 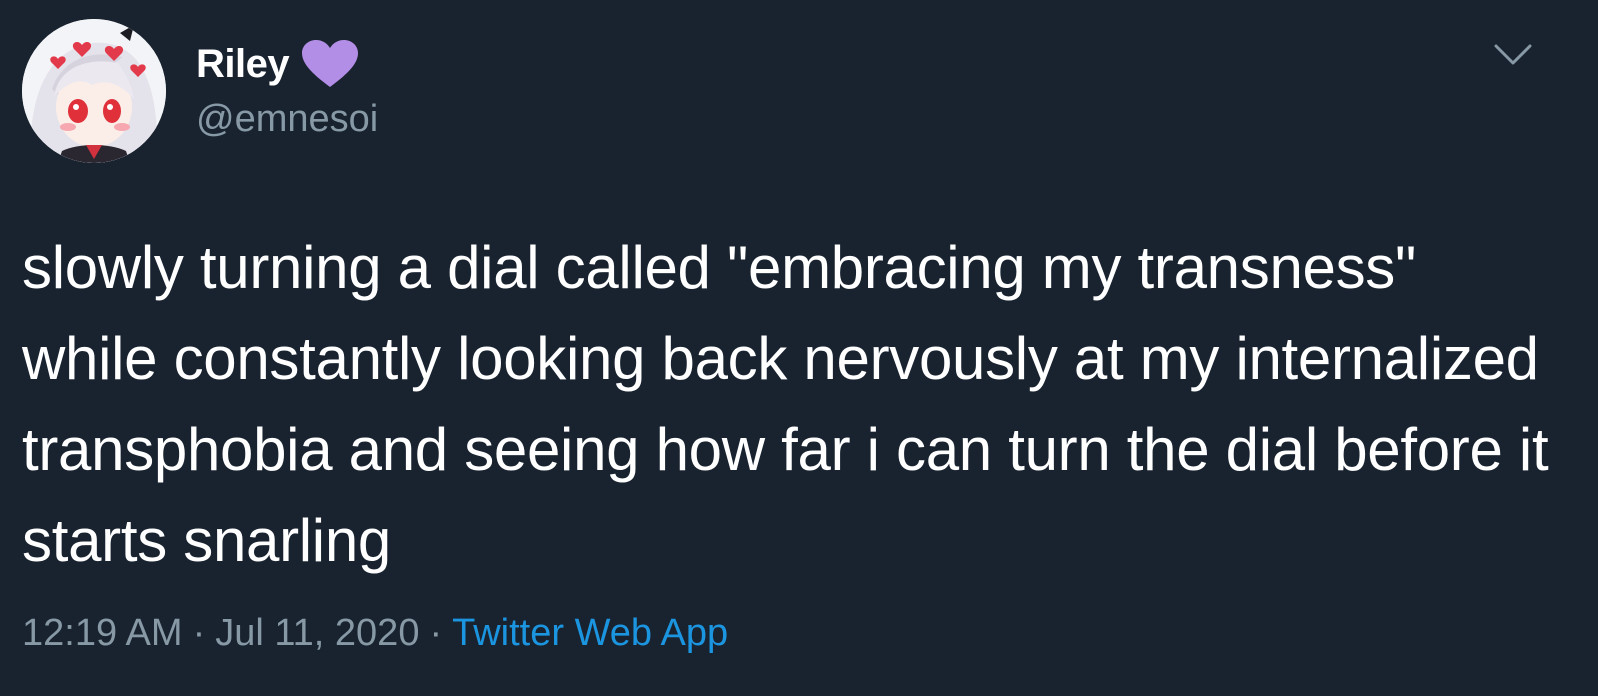 I want to click on author-display-name: Riley, so click(x=243, y=64).